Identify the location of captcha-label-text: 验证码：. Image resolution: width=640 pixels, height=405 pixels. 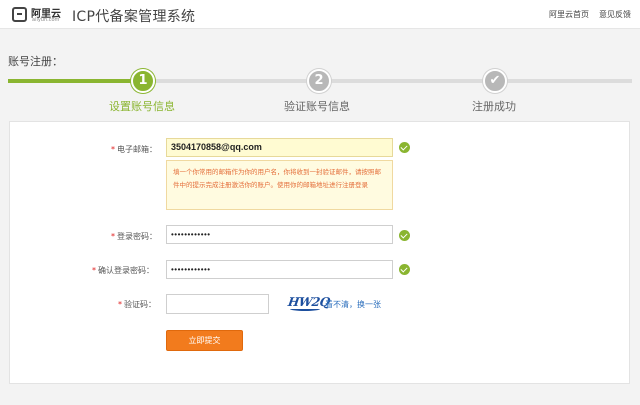
(140, 304).